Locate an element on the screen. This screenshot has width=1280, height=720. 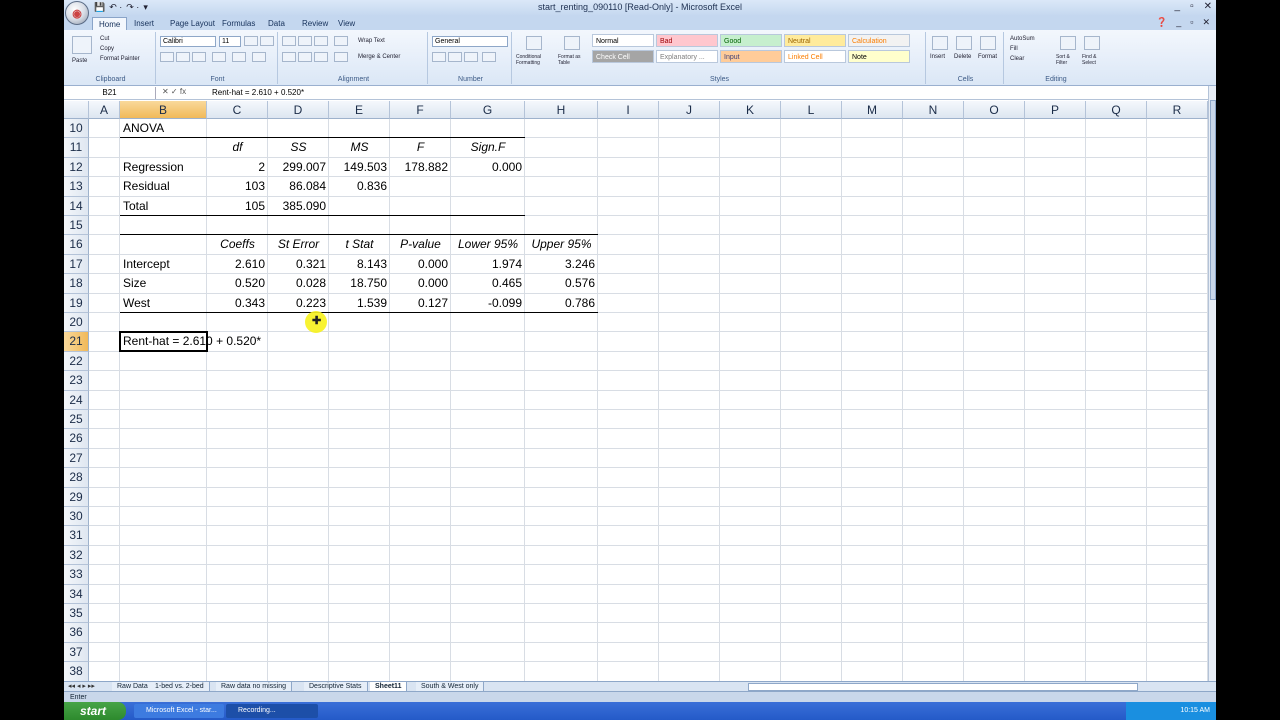
cell-b10: ANOVA is located at coordinates (142, 128).